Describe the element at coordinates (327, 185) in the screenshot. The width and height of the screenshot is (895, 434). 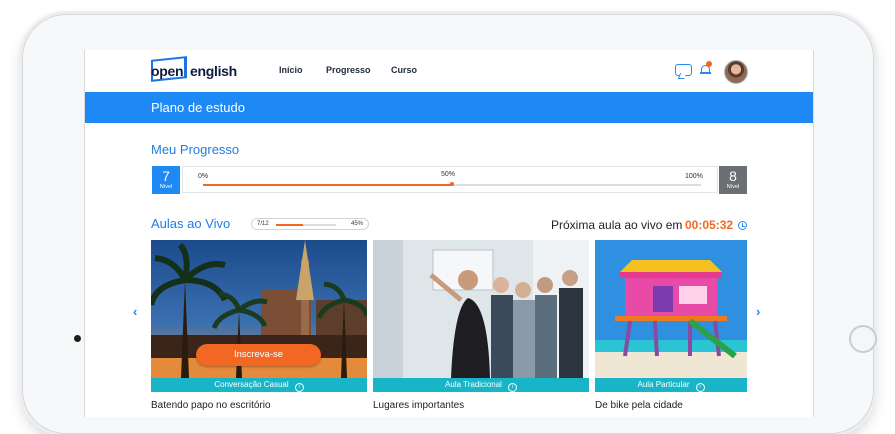
I see `progress-fill` at that location.